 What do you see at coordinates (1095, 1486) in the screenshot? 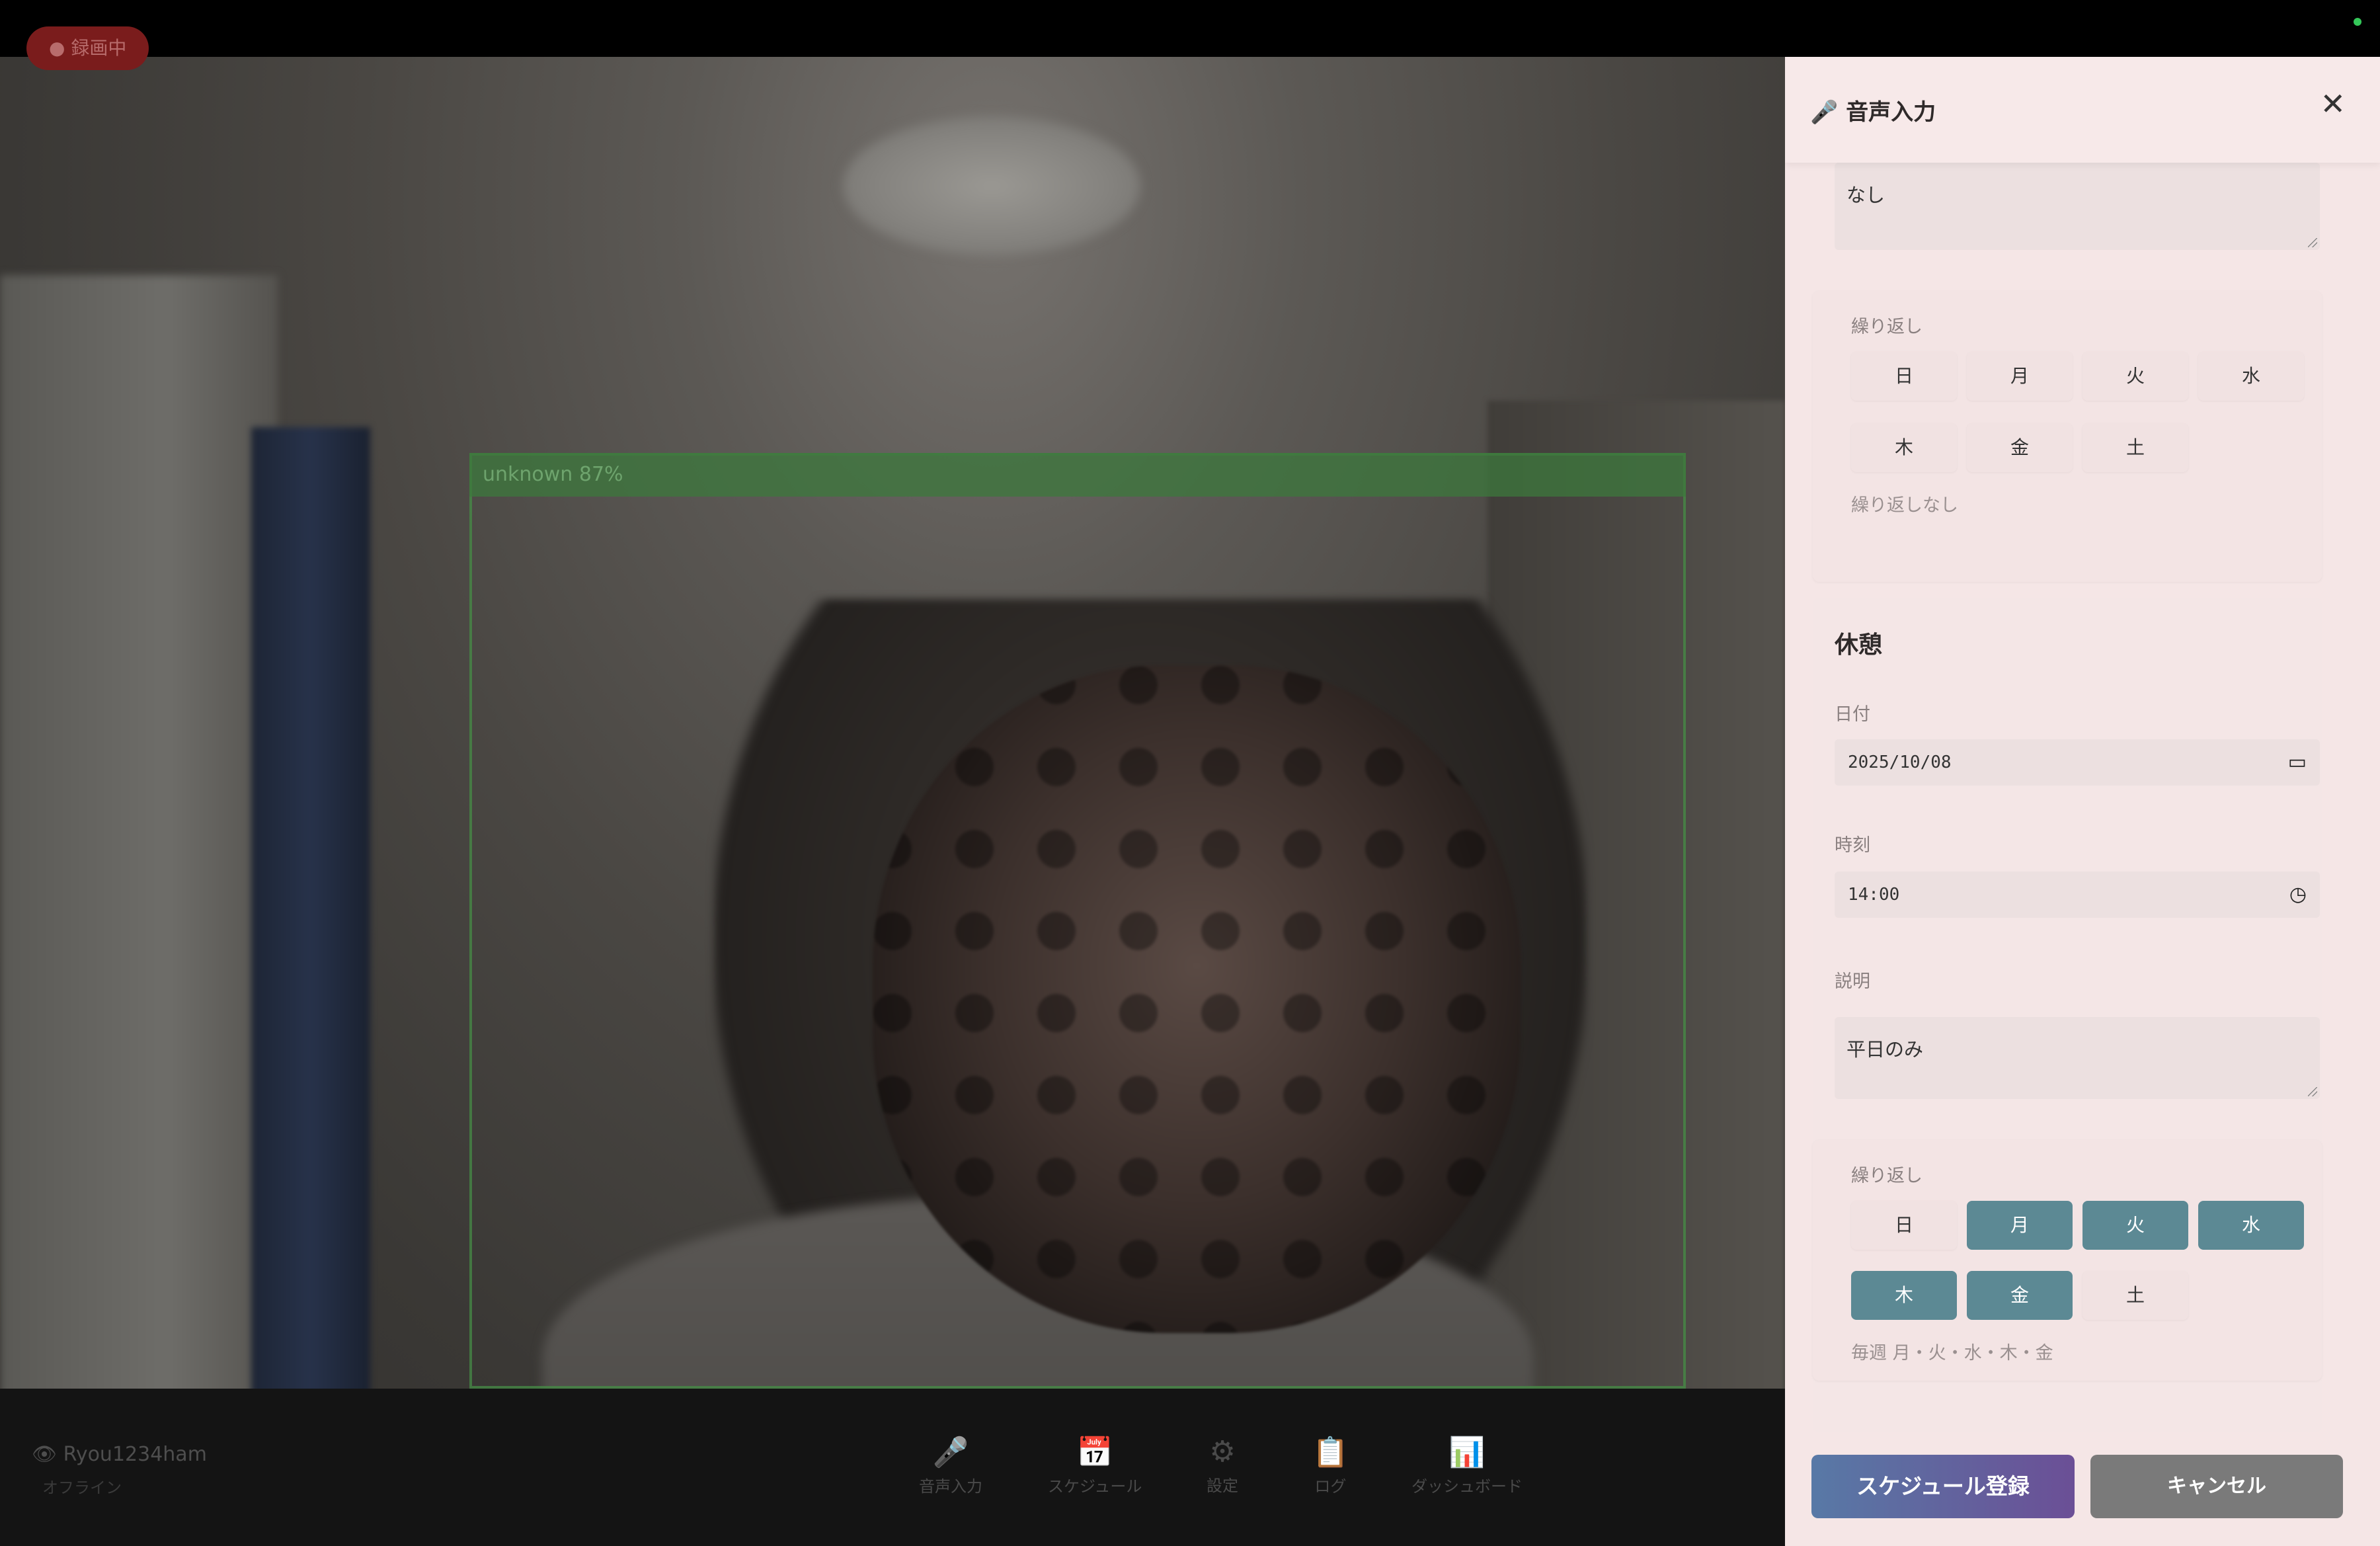
I see `toolbar-label: スケジュール` at bounding box center [1095, 1486].